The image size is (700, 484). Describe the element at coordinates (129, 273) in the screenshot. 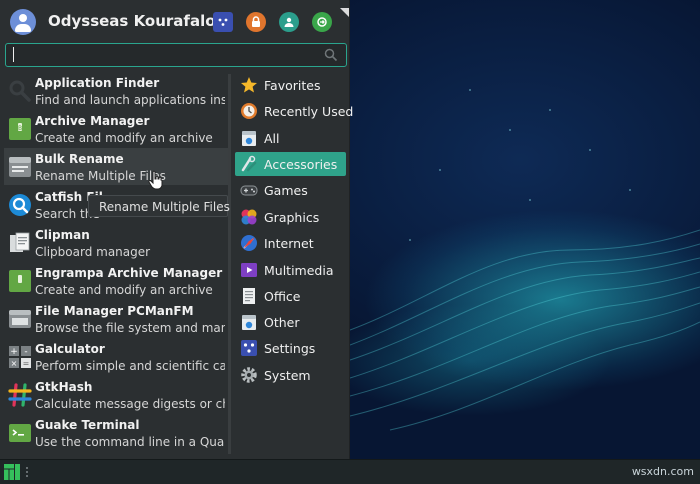

I see `app-name: Engrampa Archive Manager` at that location.